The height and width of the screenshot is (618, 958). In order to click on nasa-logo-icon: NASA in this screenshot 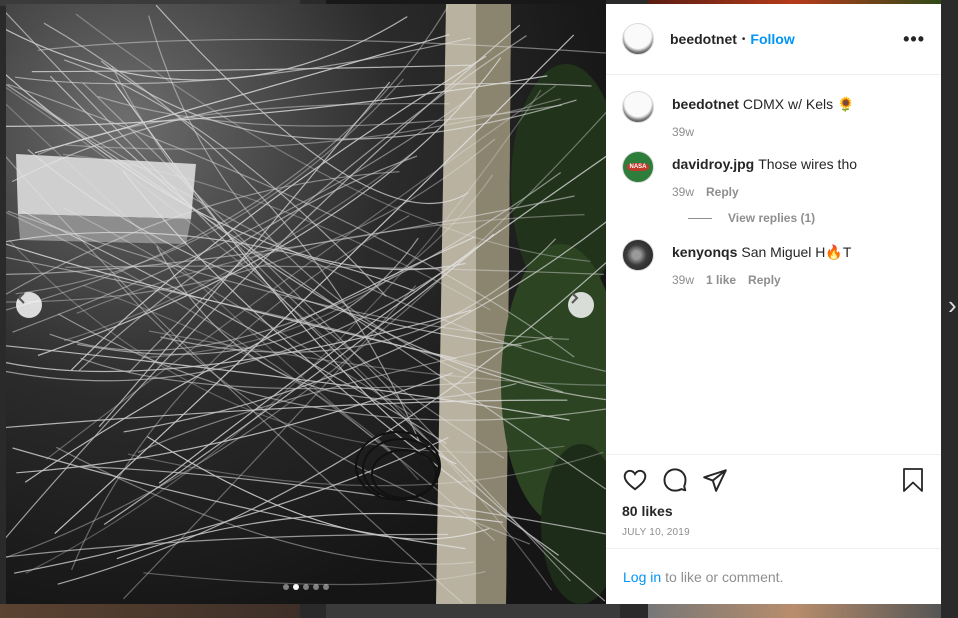, I will do `click(638, 167)`.